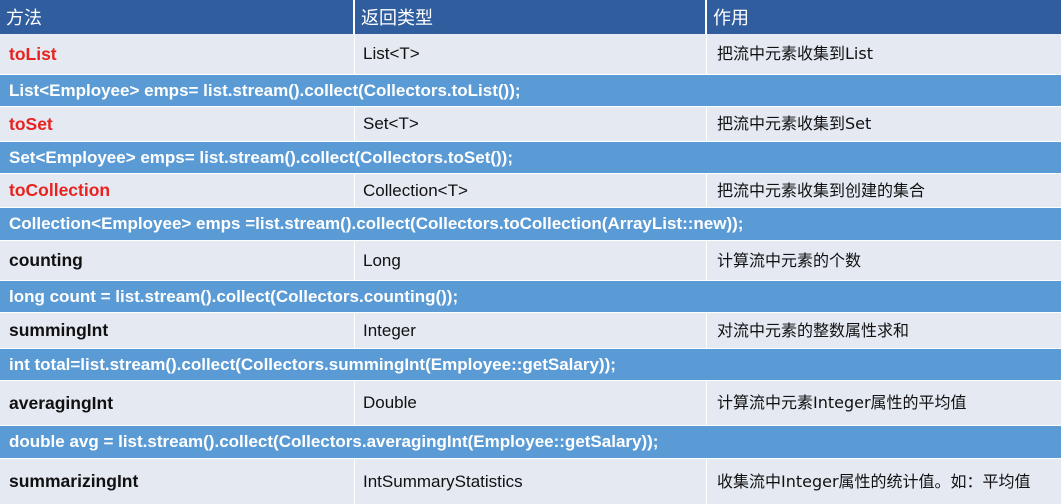 The height and width of the screenshot is (504, 1061). Describe the element at coordinates (177, 330) in the screenshot. I see `method-cell: summingInt` at that location.